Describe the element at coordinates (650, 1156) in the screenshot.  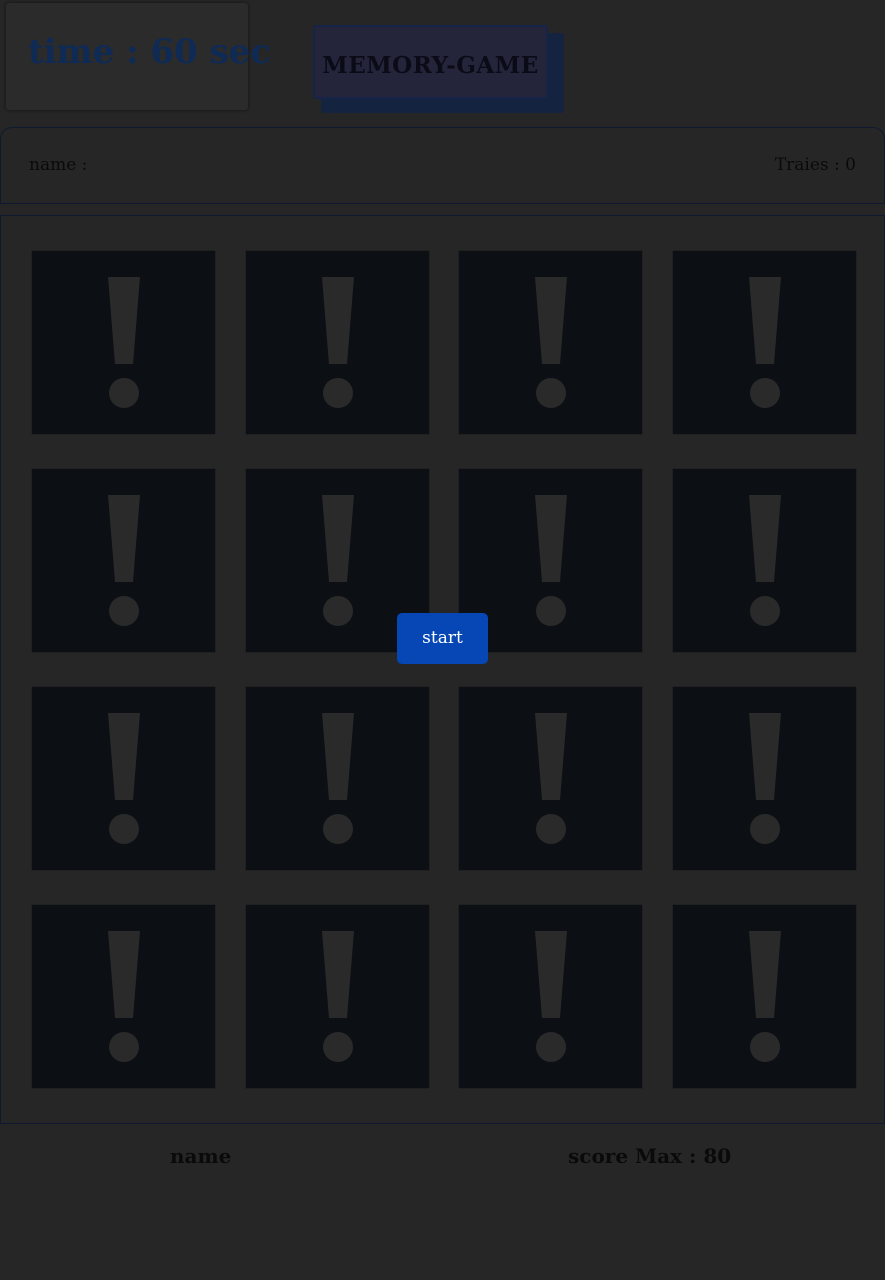
I see `max-score-label: score Max : 80` at that location.